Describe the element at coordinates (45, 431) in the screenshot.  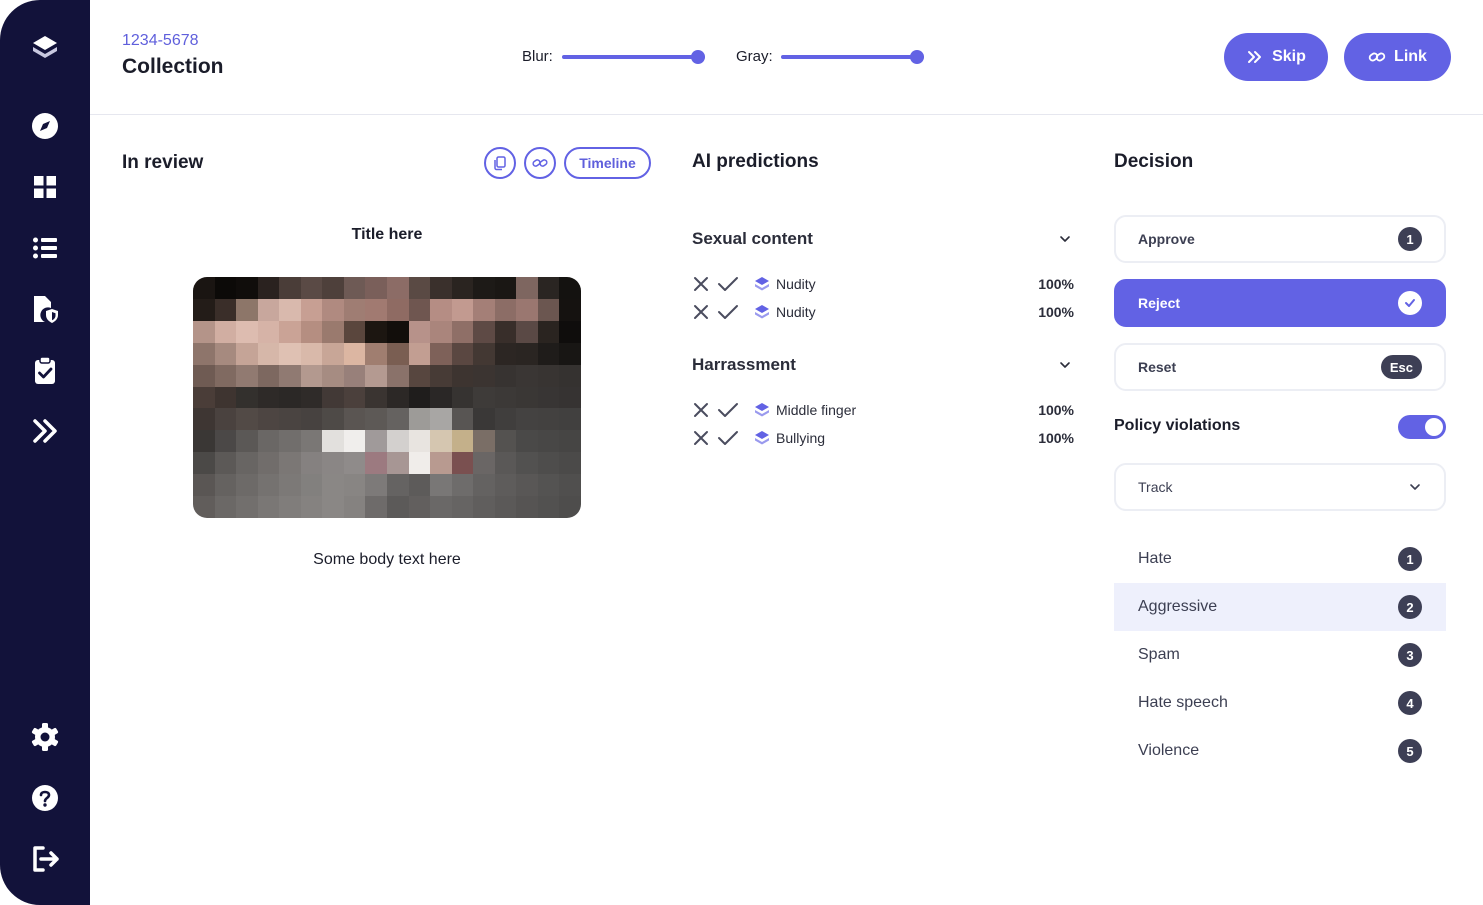
I see `double-chevron-right-icon` at that location.